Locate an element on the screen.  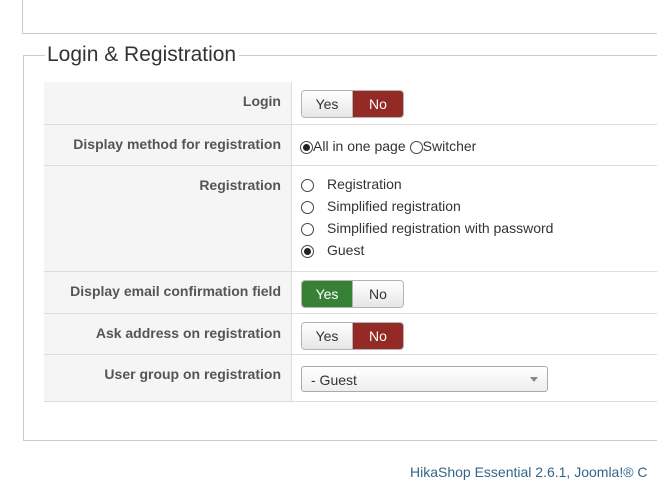
switcher-radio is located at coordinates (416, 147).